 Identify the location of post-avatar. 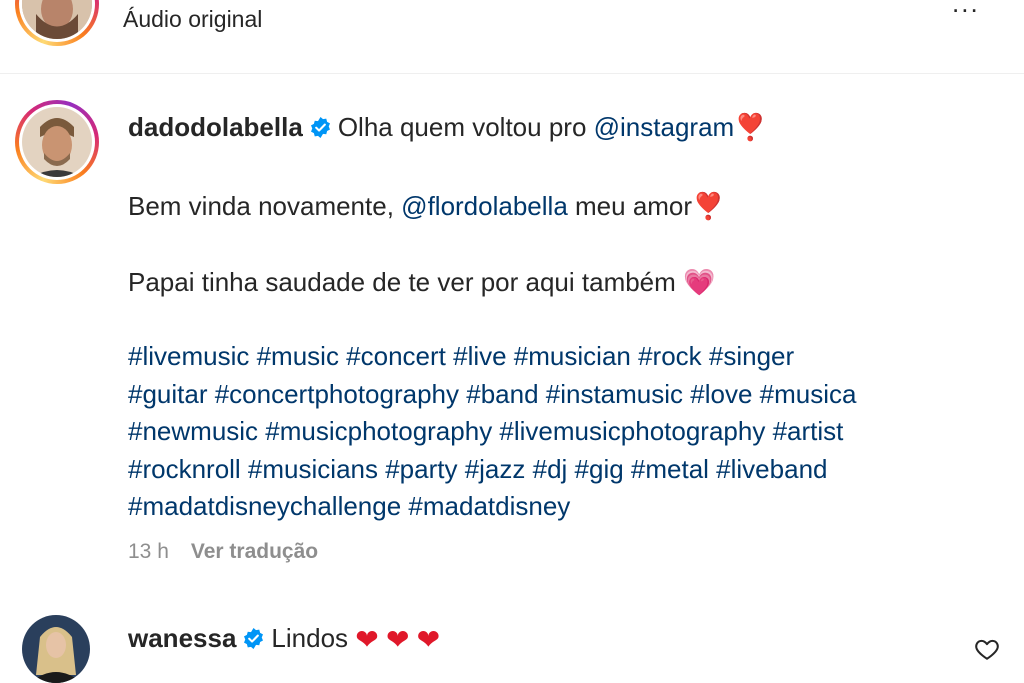
(57, 142).